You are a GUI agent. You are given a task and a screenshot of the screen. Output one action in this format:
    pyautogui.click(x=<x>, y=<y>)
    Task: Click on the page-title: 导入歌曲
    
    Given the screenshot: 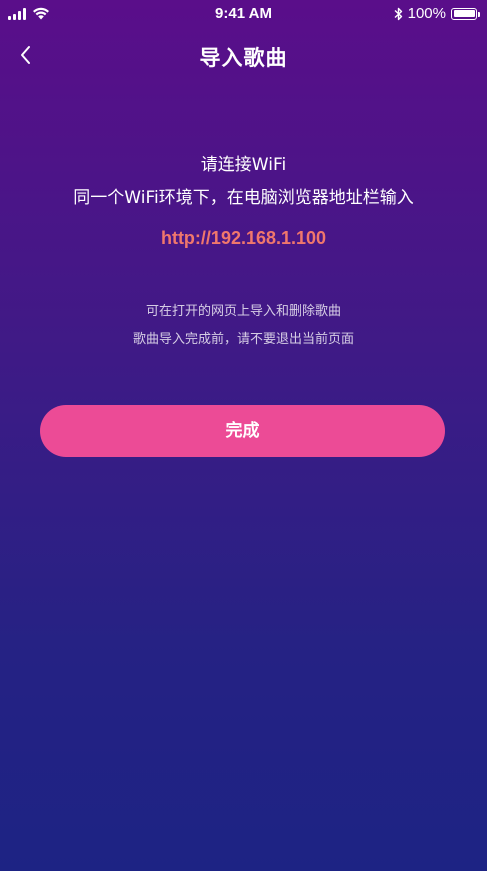 What is the action you would take?
    pyautogui.click(x=243, y=58)
    